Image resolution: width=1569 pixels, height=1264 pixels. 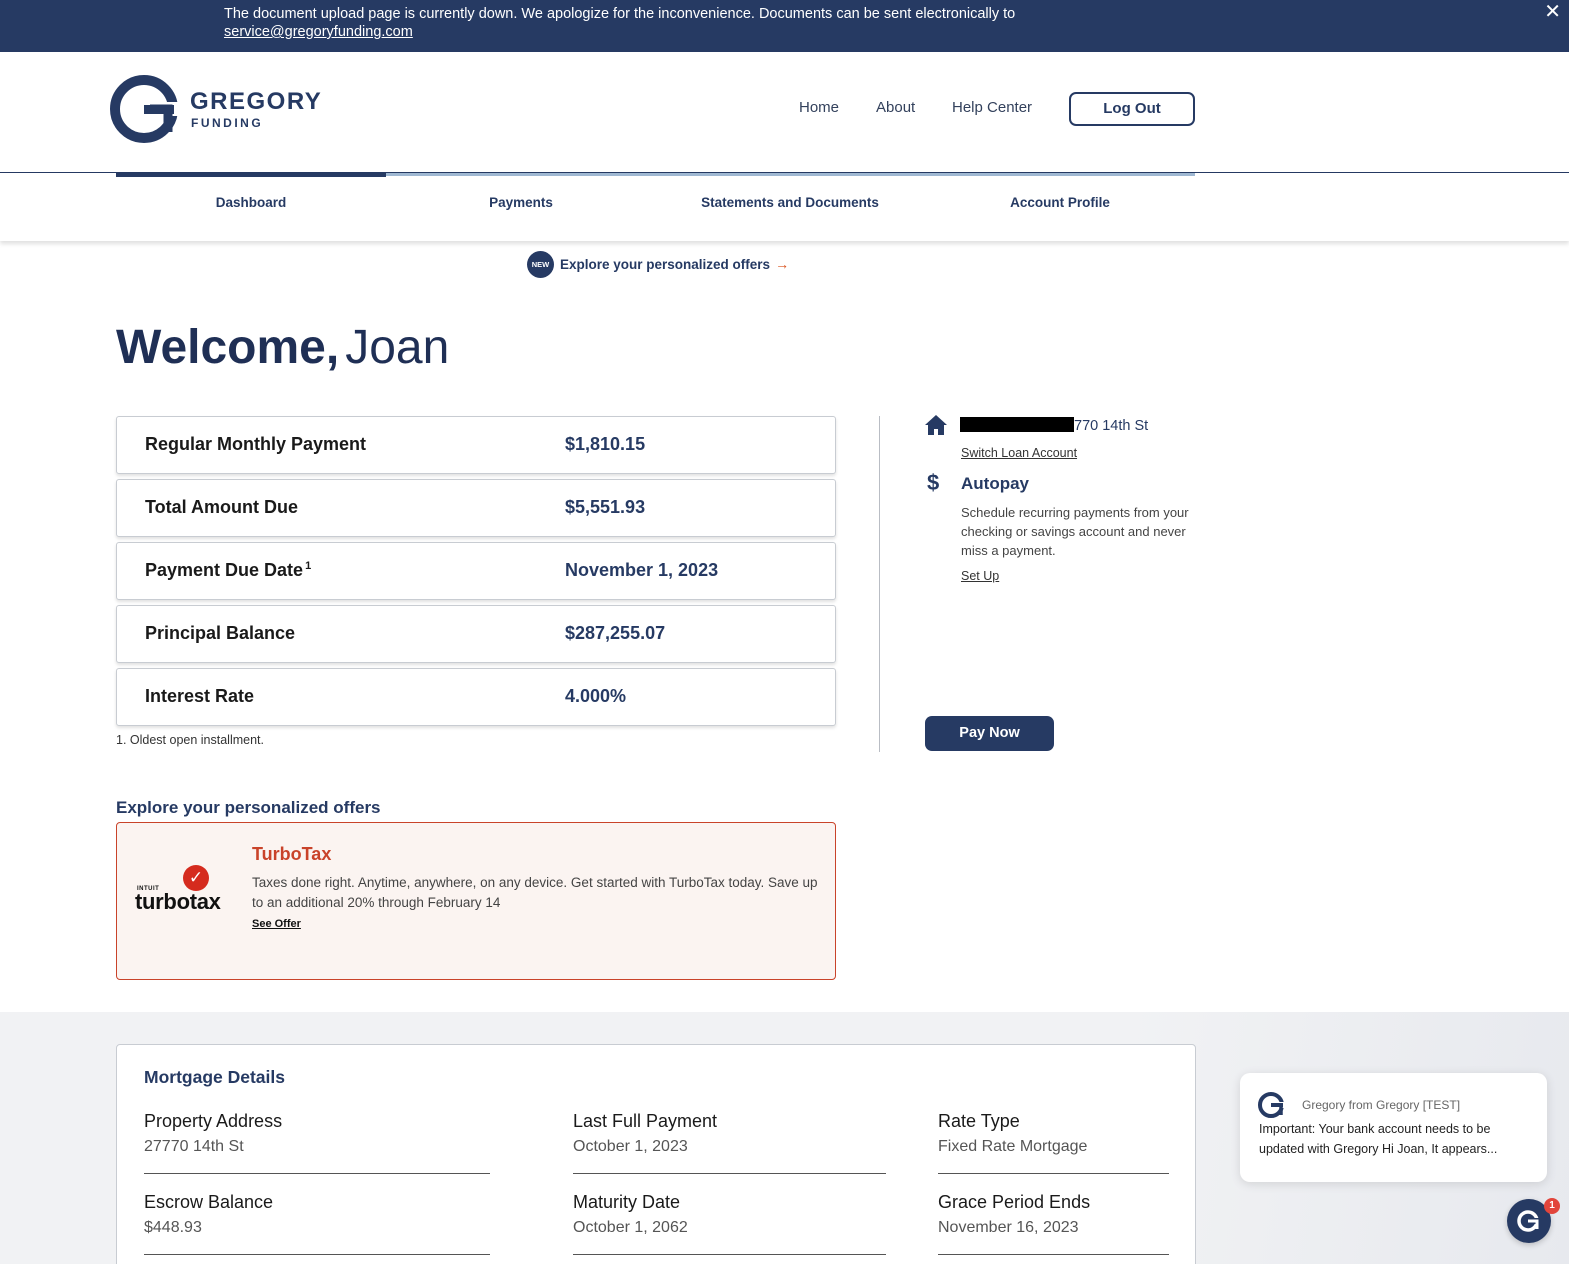 I want to click on detail-label: Maturity Date, so click(x=627, y=1202).